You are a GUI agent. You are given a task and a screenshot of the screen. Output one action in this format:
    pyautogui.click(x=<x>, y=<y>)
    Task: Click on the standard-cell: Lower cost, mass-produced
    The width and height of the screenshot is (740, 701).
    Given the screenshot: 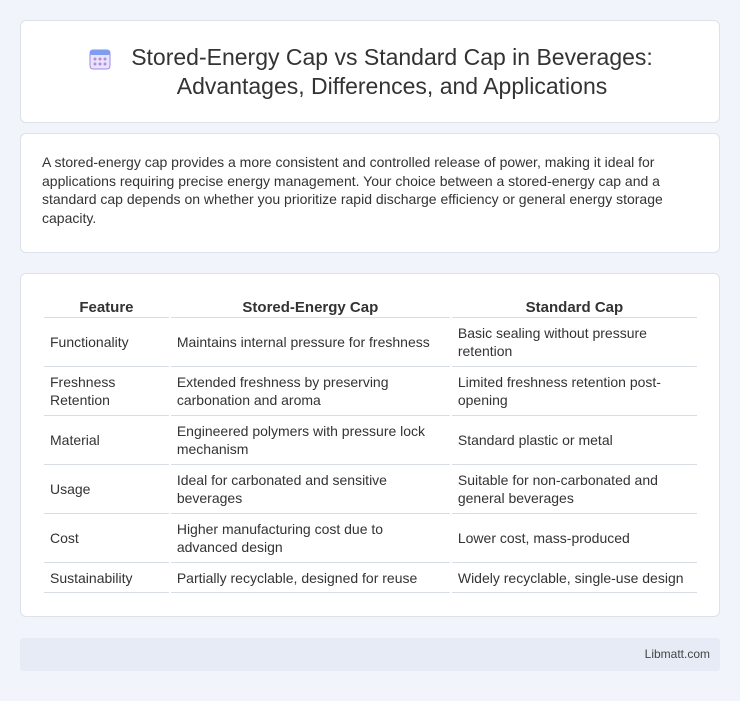 What is the action you would take?
    pyautogui.click(x=574, y=538)
    